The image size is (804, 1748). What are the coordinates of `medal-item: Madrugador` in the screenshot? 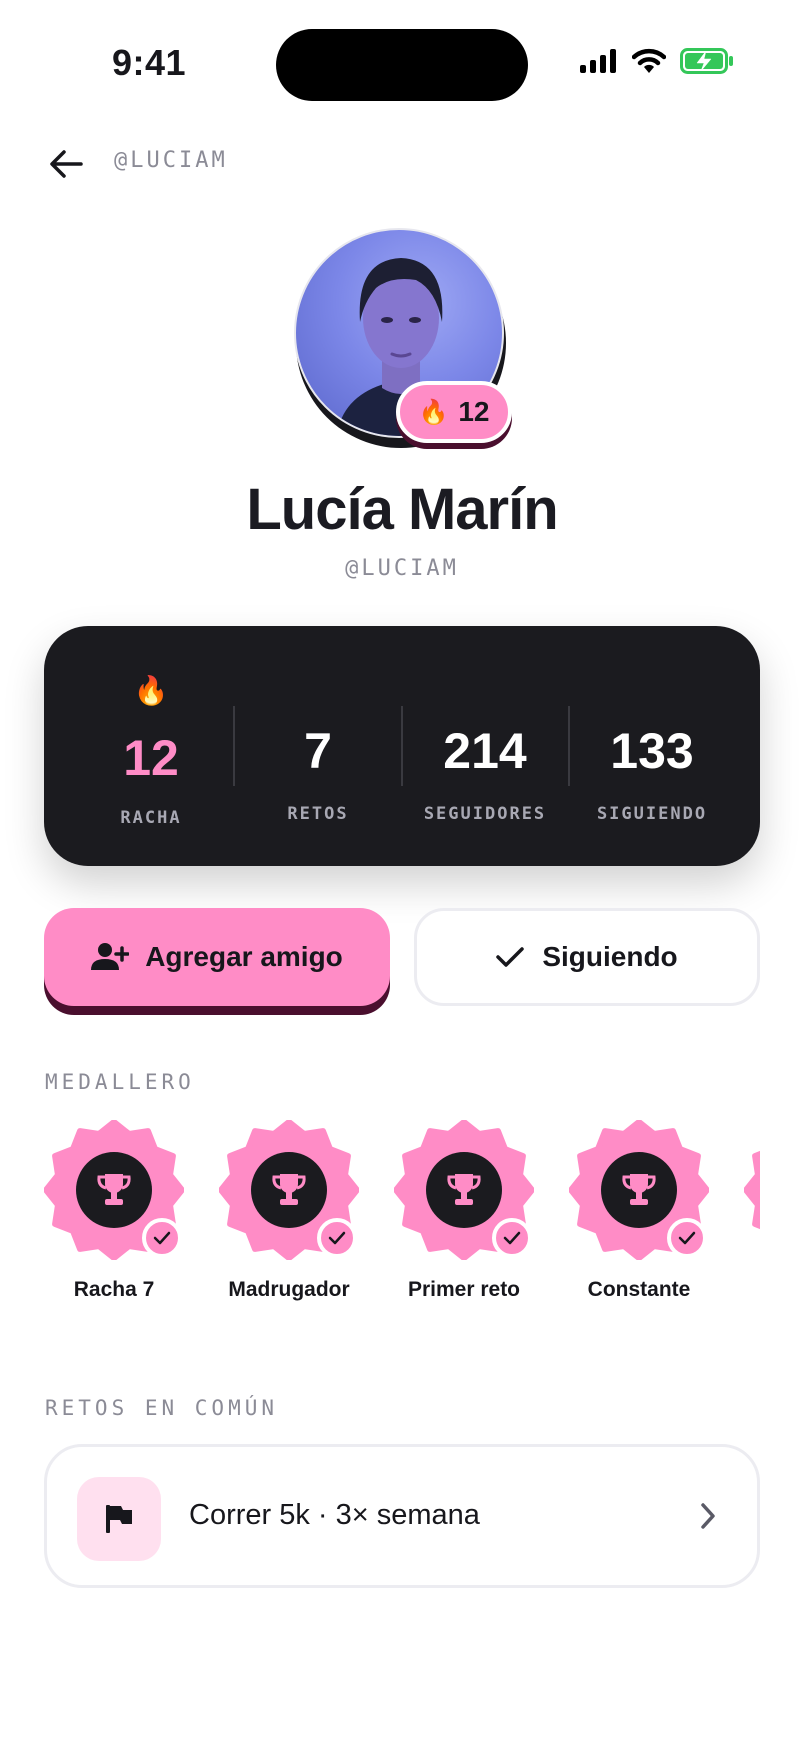 It's located at (289, 1215).